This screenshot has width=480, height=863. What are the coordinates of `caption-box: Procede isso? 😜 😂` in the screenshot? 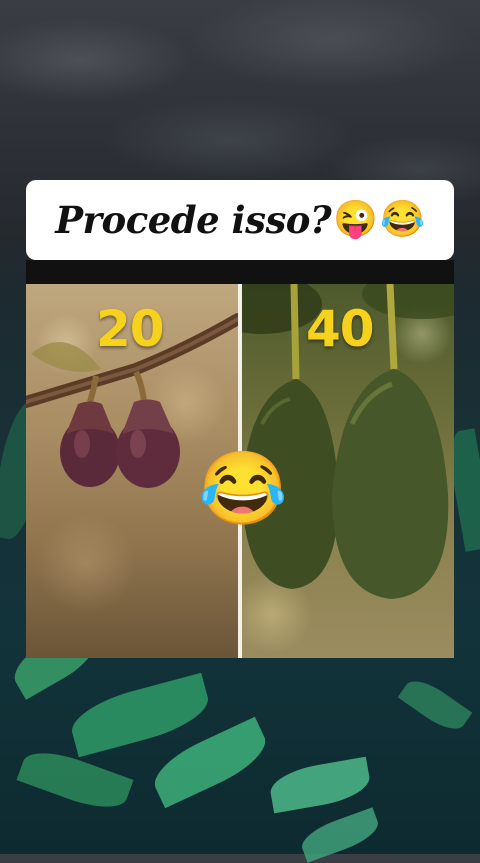 It's located at (240, 220).